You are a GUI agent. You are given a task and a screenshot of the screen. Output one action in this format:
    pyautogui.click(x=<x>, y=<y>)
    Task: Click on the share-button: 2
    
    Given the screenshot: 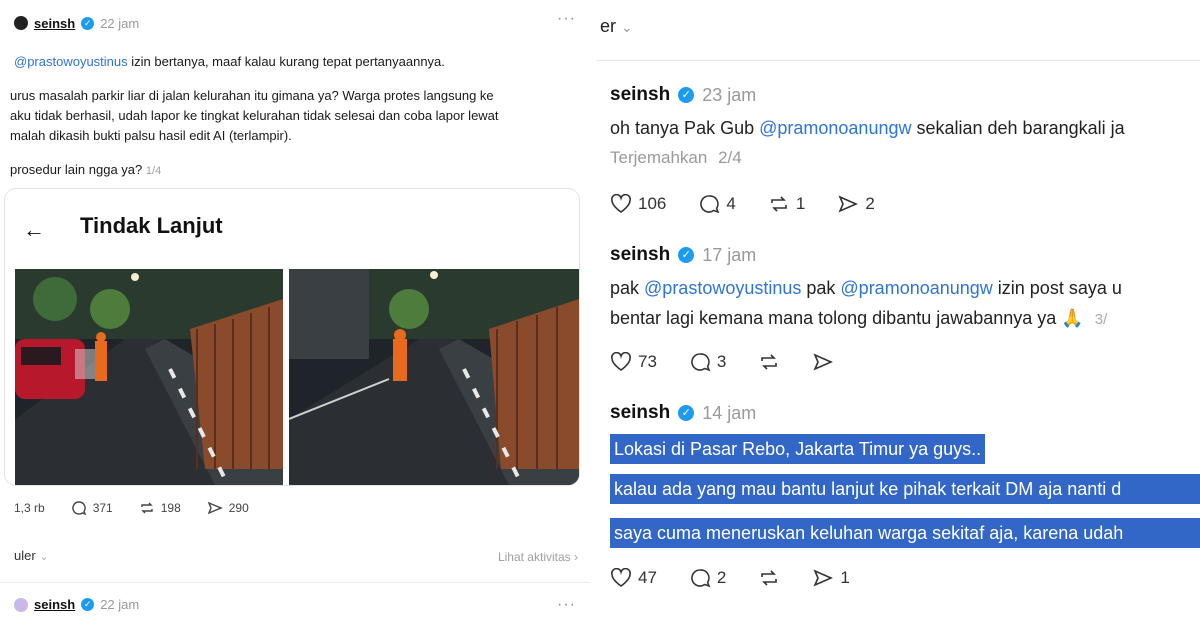 What is the action you would take?
    pyautogui.click(x=856, y=204)
    